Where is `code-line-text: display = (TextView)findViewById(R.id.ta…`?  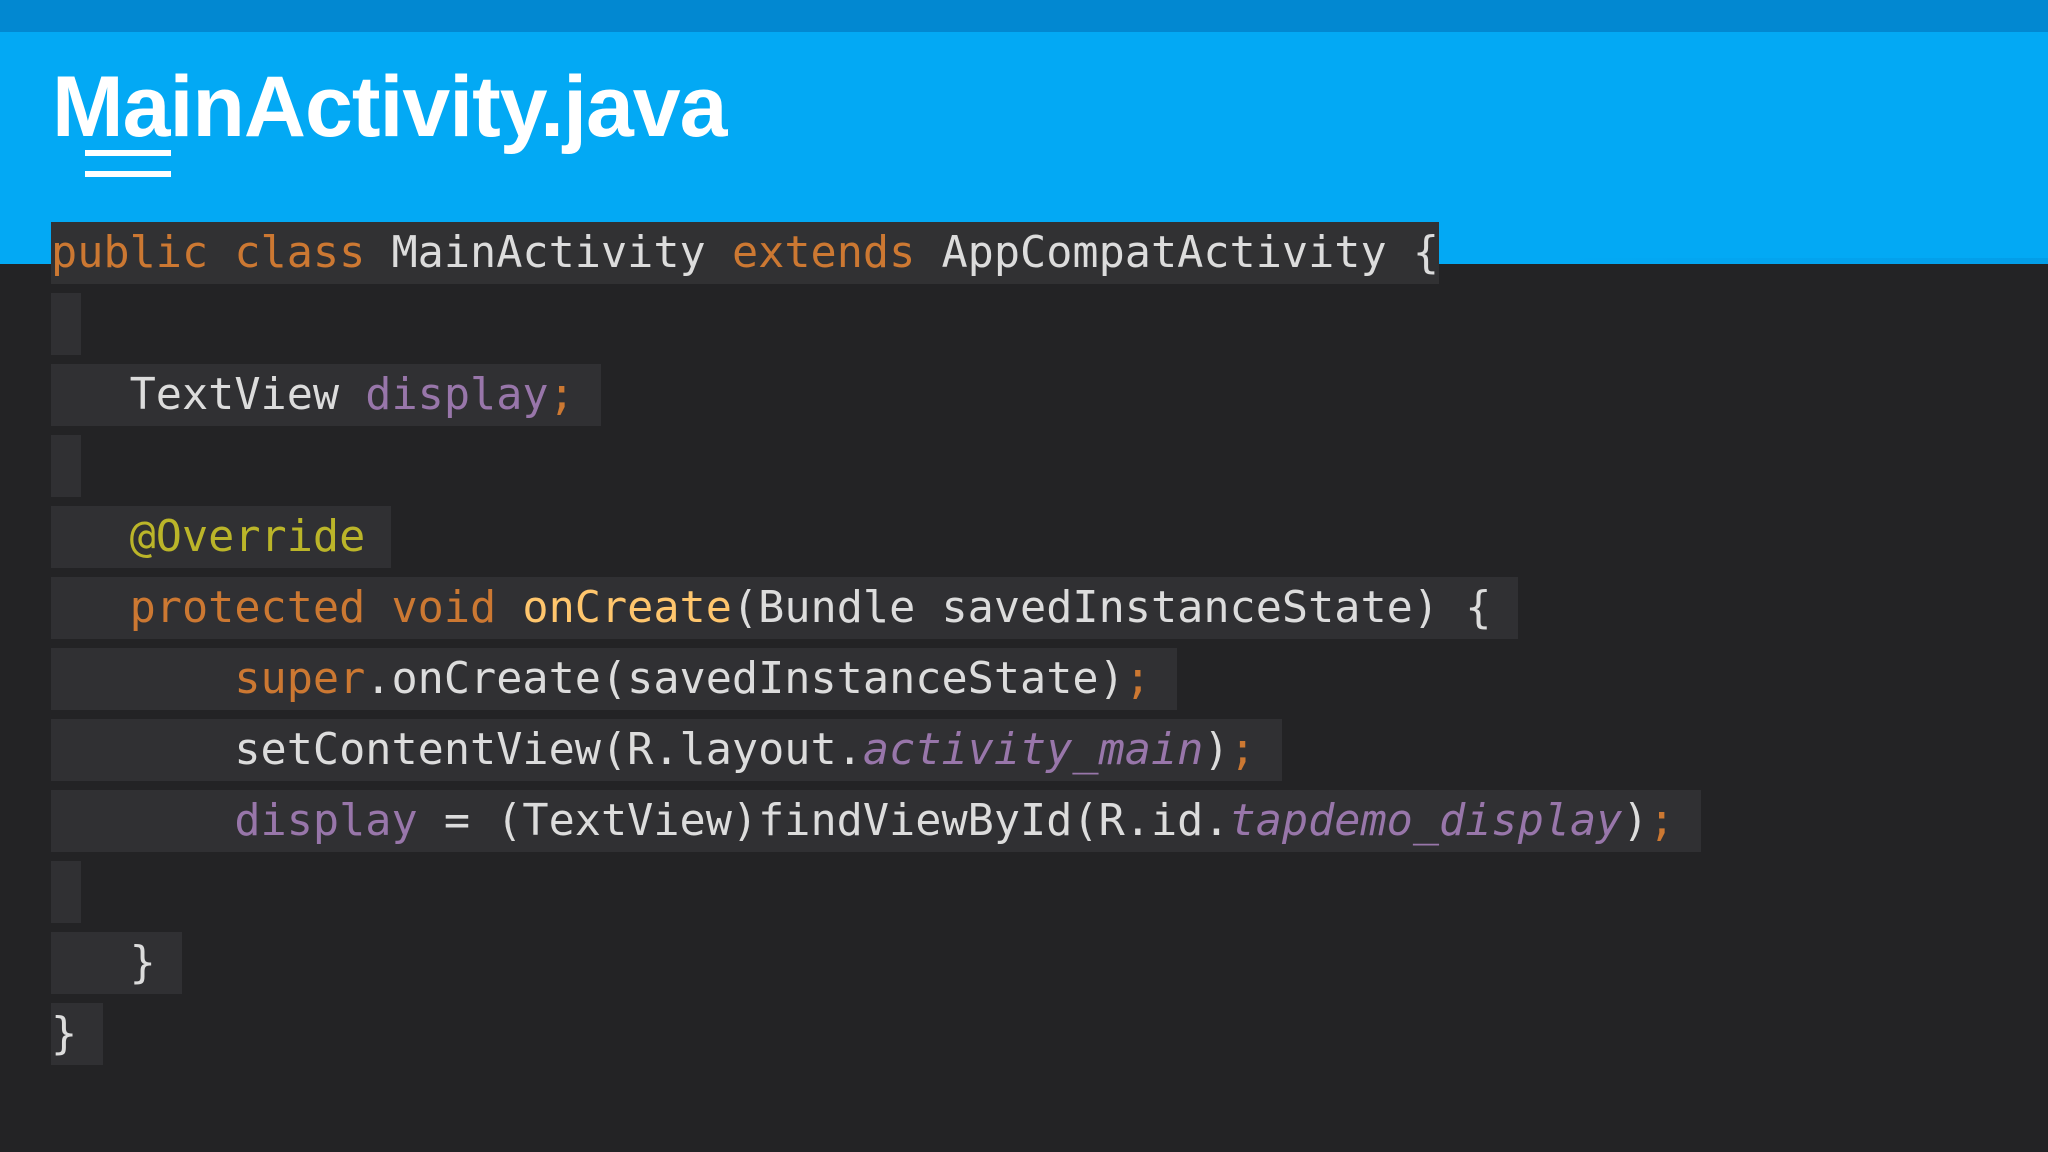
code-line-text: display = (TextView)findViewById(R.id.ta… is located at coordinates (876, 821).